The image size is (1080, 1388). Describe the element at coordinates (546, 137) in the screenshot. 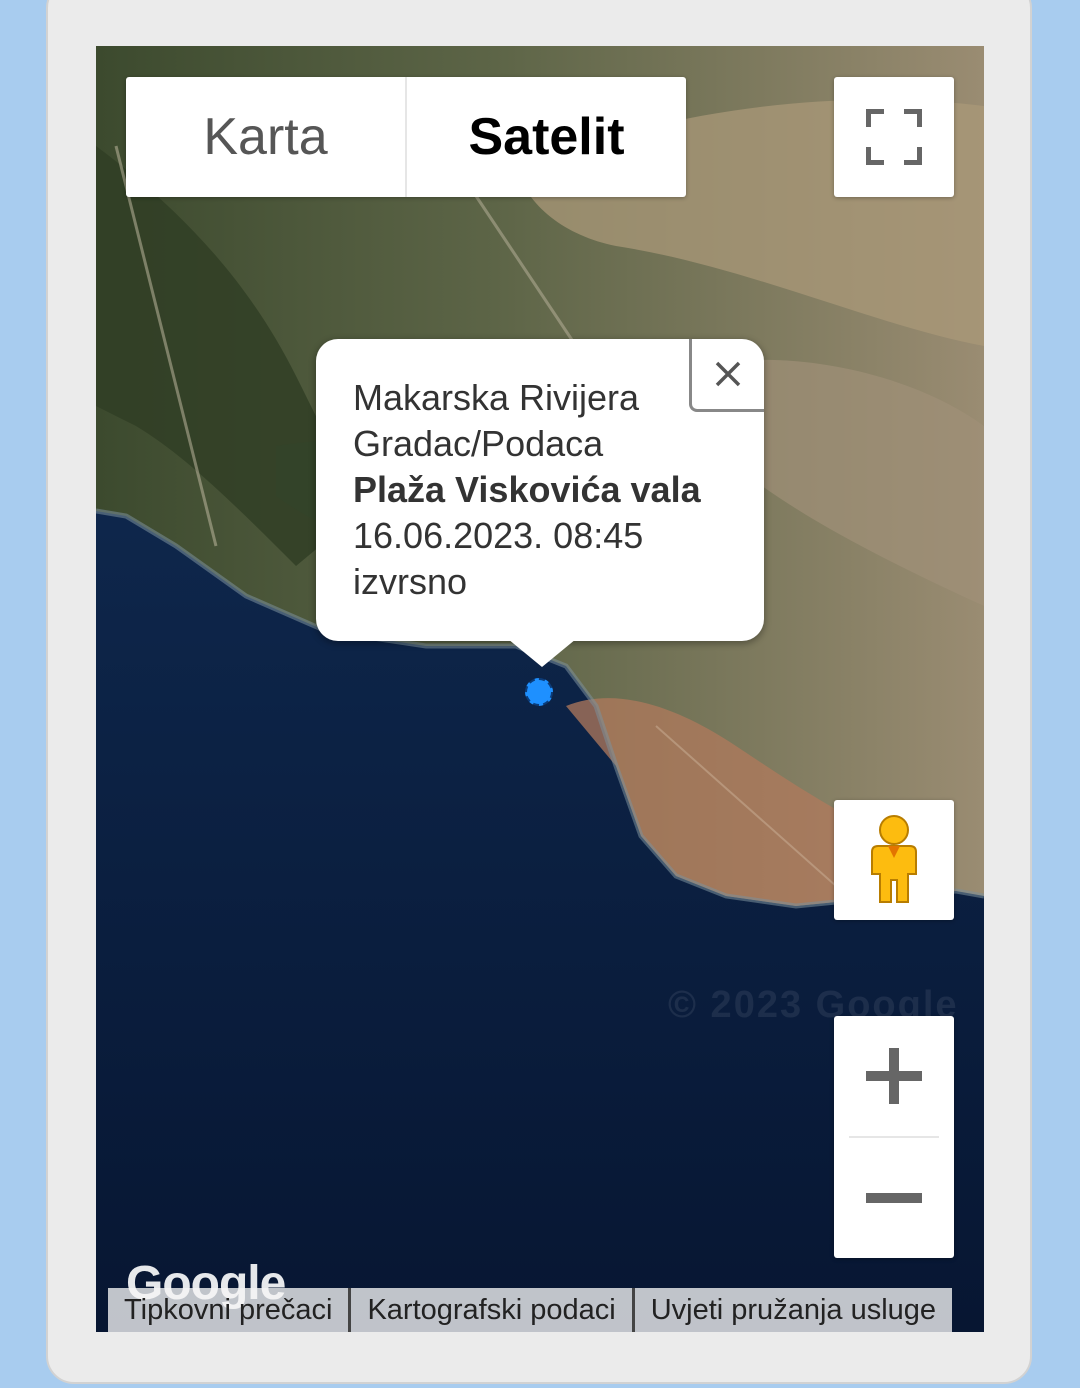

I see `map-type-satelit-button: Satelit` at that location.